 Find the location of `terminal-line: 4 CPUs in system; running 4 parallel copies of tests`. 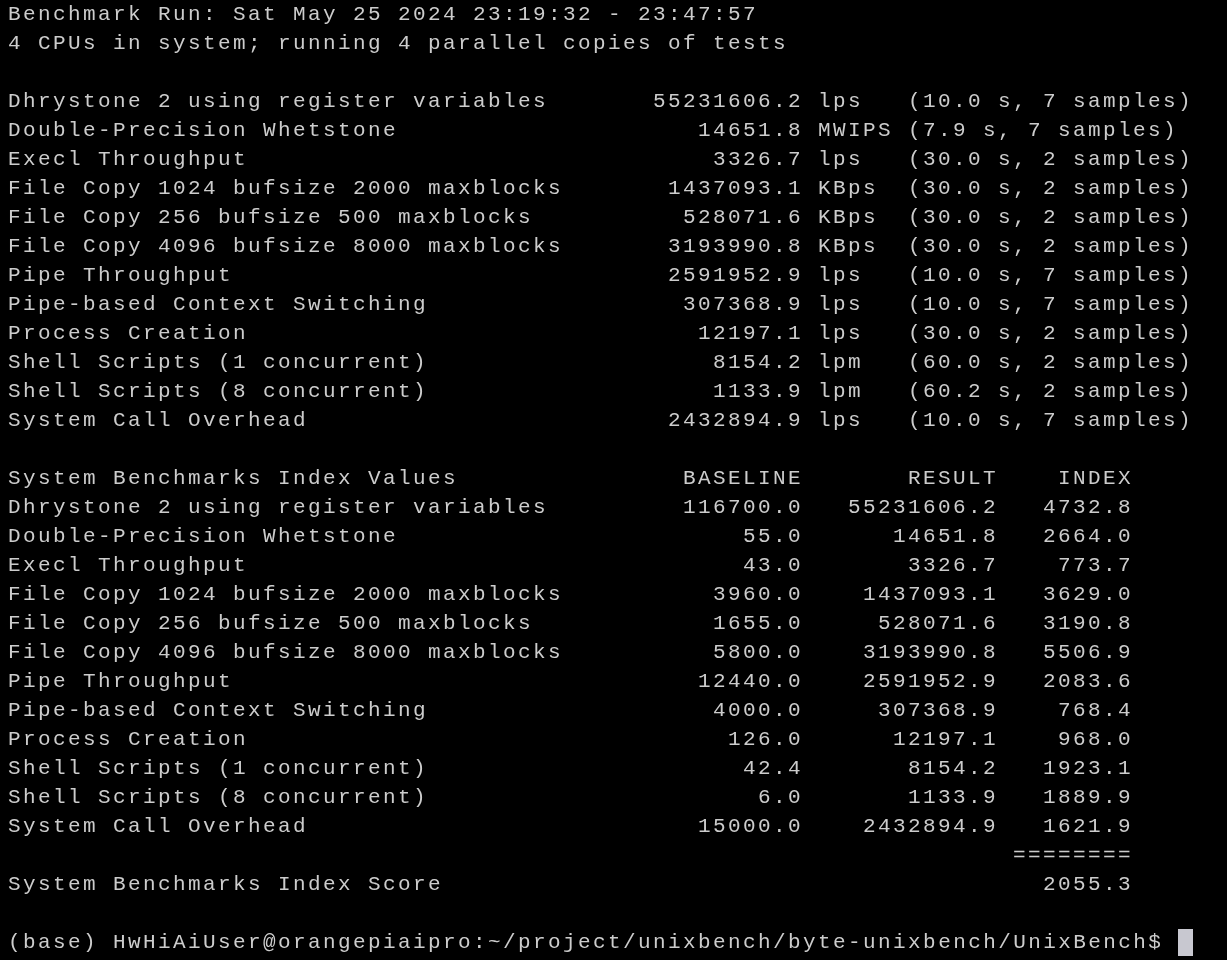

terminal-line: 4 CPUs in system; running 4 parallel copies of tests is located at coordinates (398, 44).